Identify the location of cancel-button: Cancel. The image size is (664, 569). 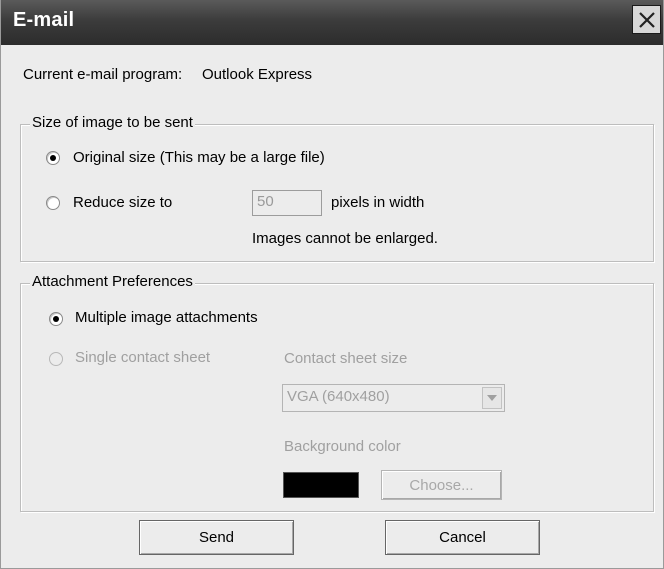
(462, 537).